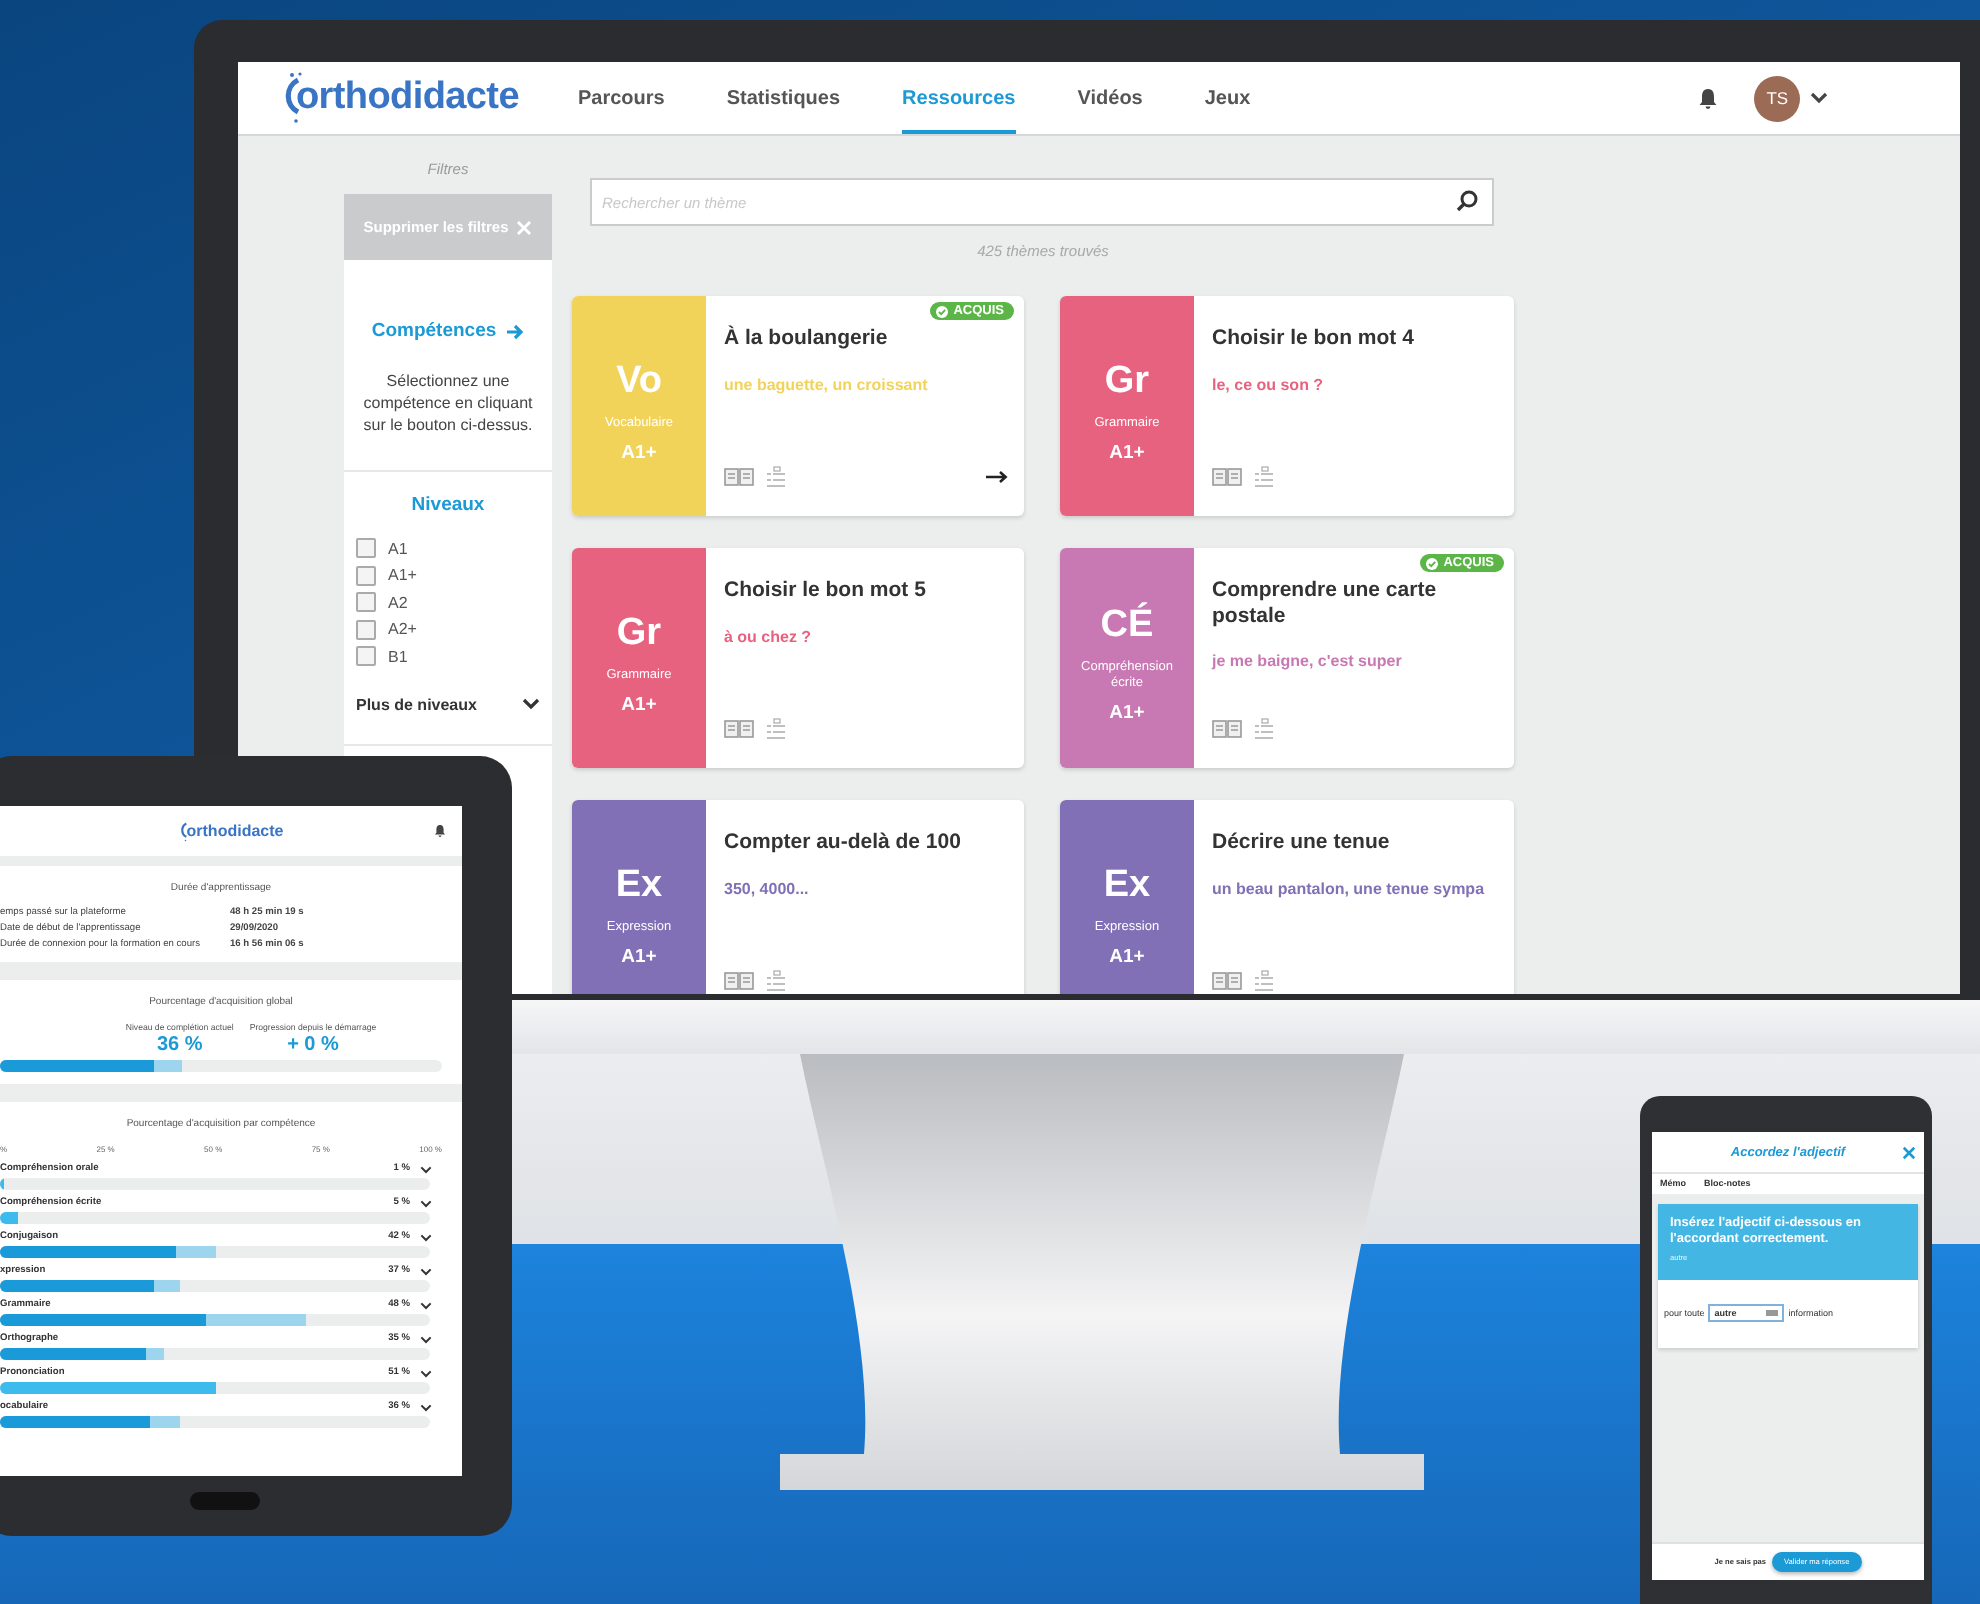 The height and width of the screenshot is (1604, 1980). I want to click on card-subtitle: à ou chez ?, so click(769, 636).